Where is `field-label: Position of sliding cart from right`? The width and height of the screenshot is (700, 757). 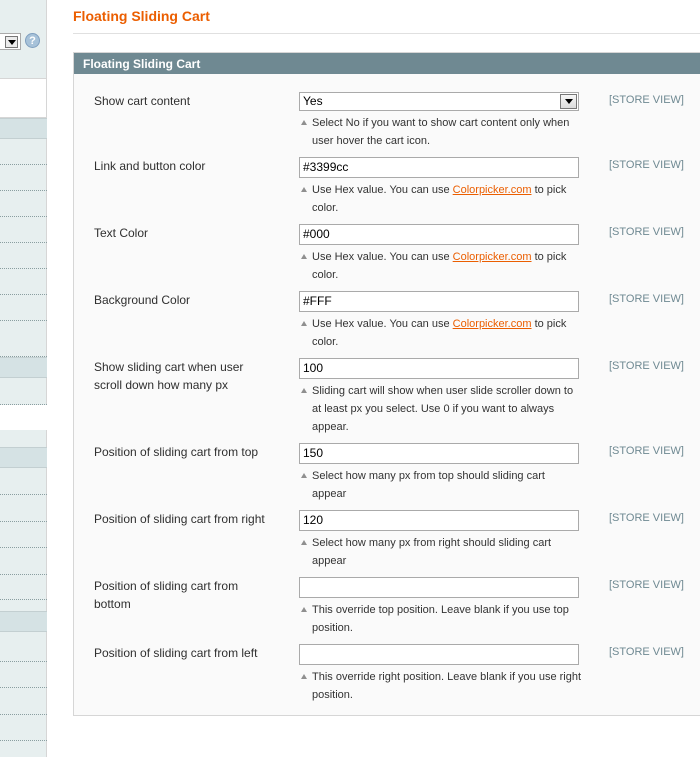
field-label: Position of sliding cart from right is located at coordinates (179, 519).